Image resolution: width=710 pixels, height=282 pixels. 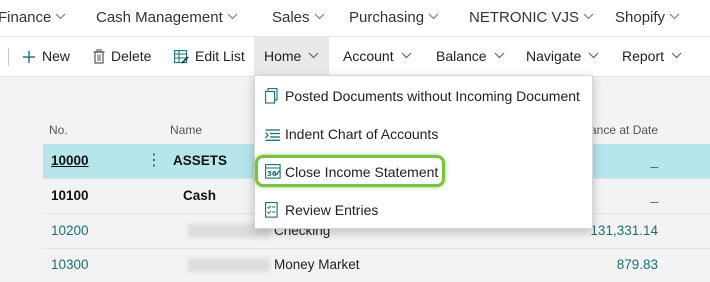 What do you see at coordinates (229, 265) in the screenshot?
I see `redacted-area` at bounding box center [229, 265].